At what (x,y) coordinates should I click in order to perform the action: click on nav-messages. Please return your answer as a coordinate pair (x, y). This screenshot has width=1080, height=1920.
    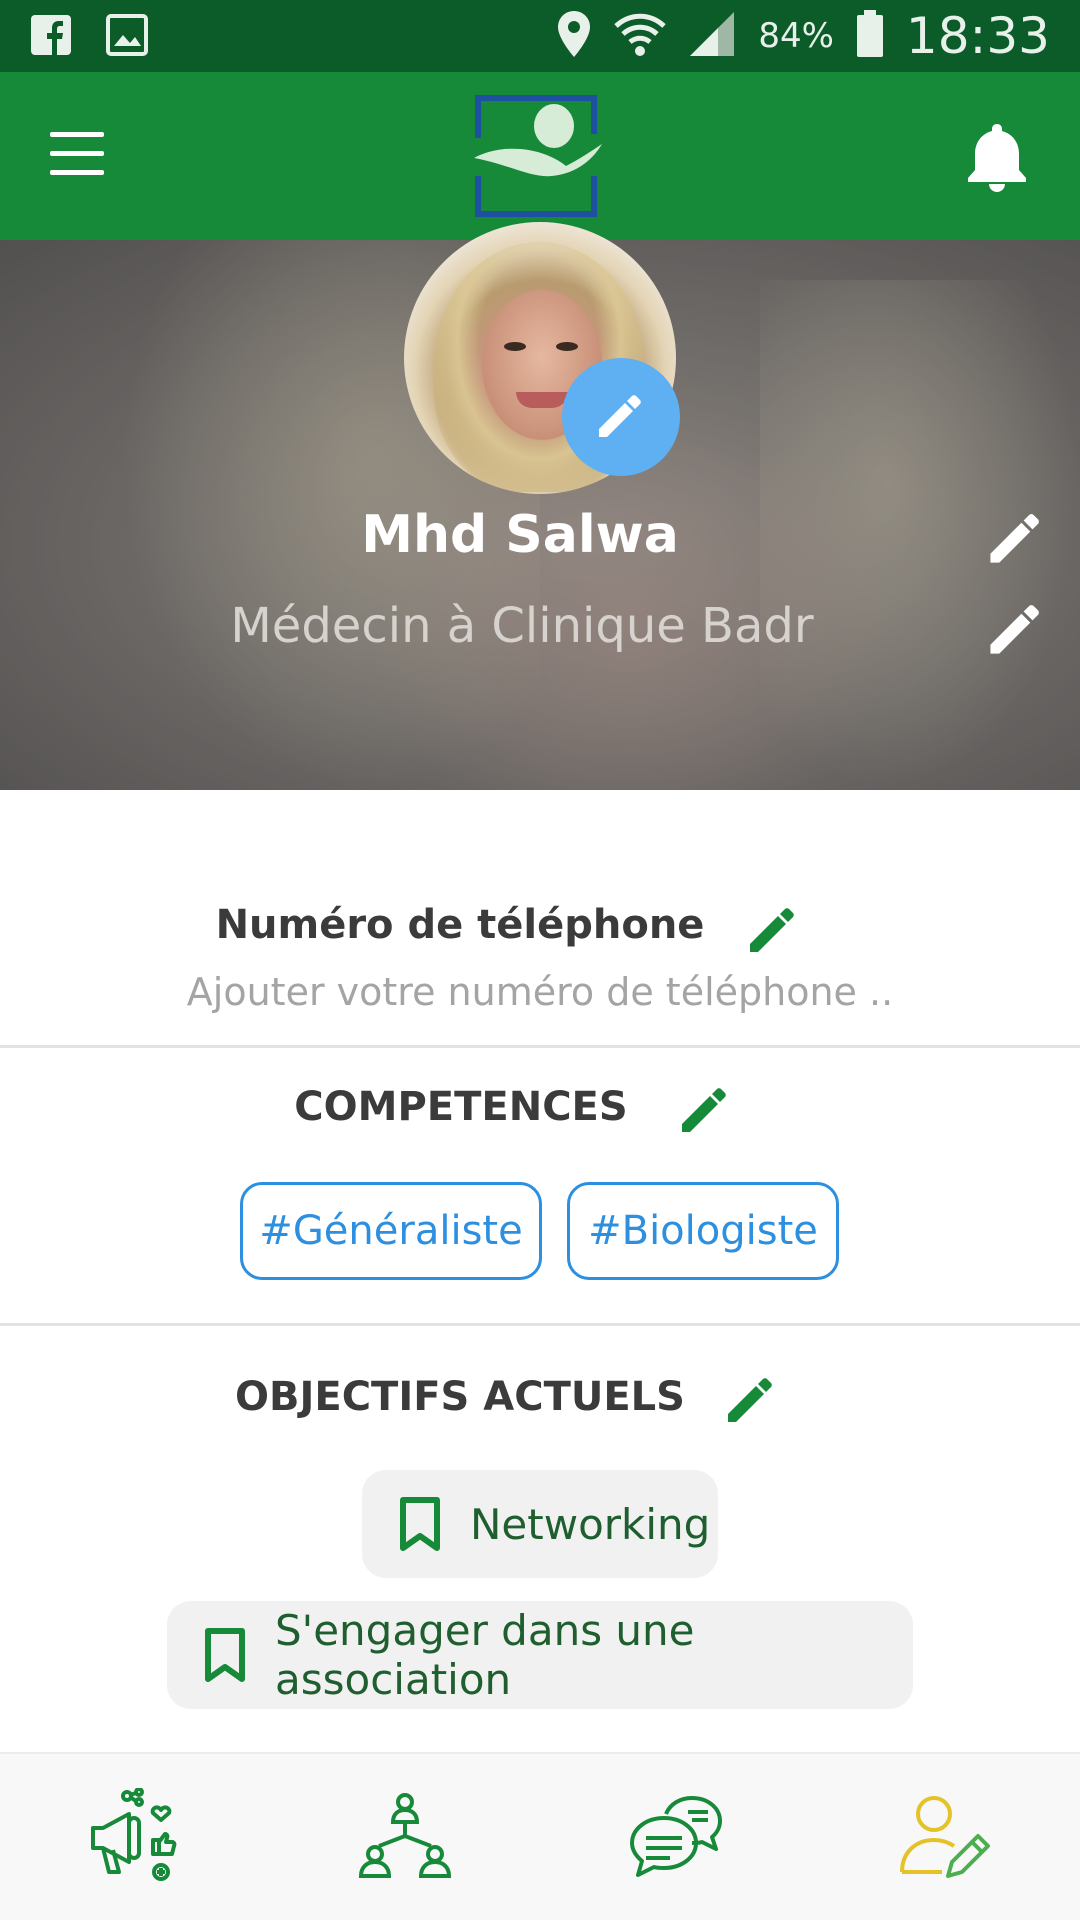
    Looking at the image, I should click on (674, 1838).